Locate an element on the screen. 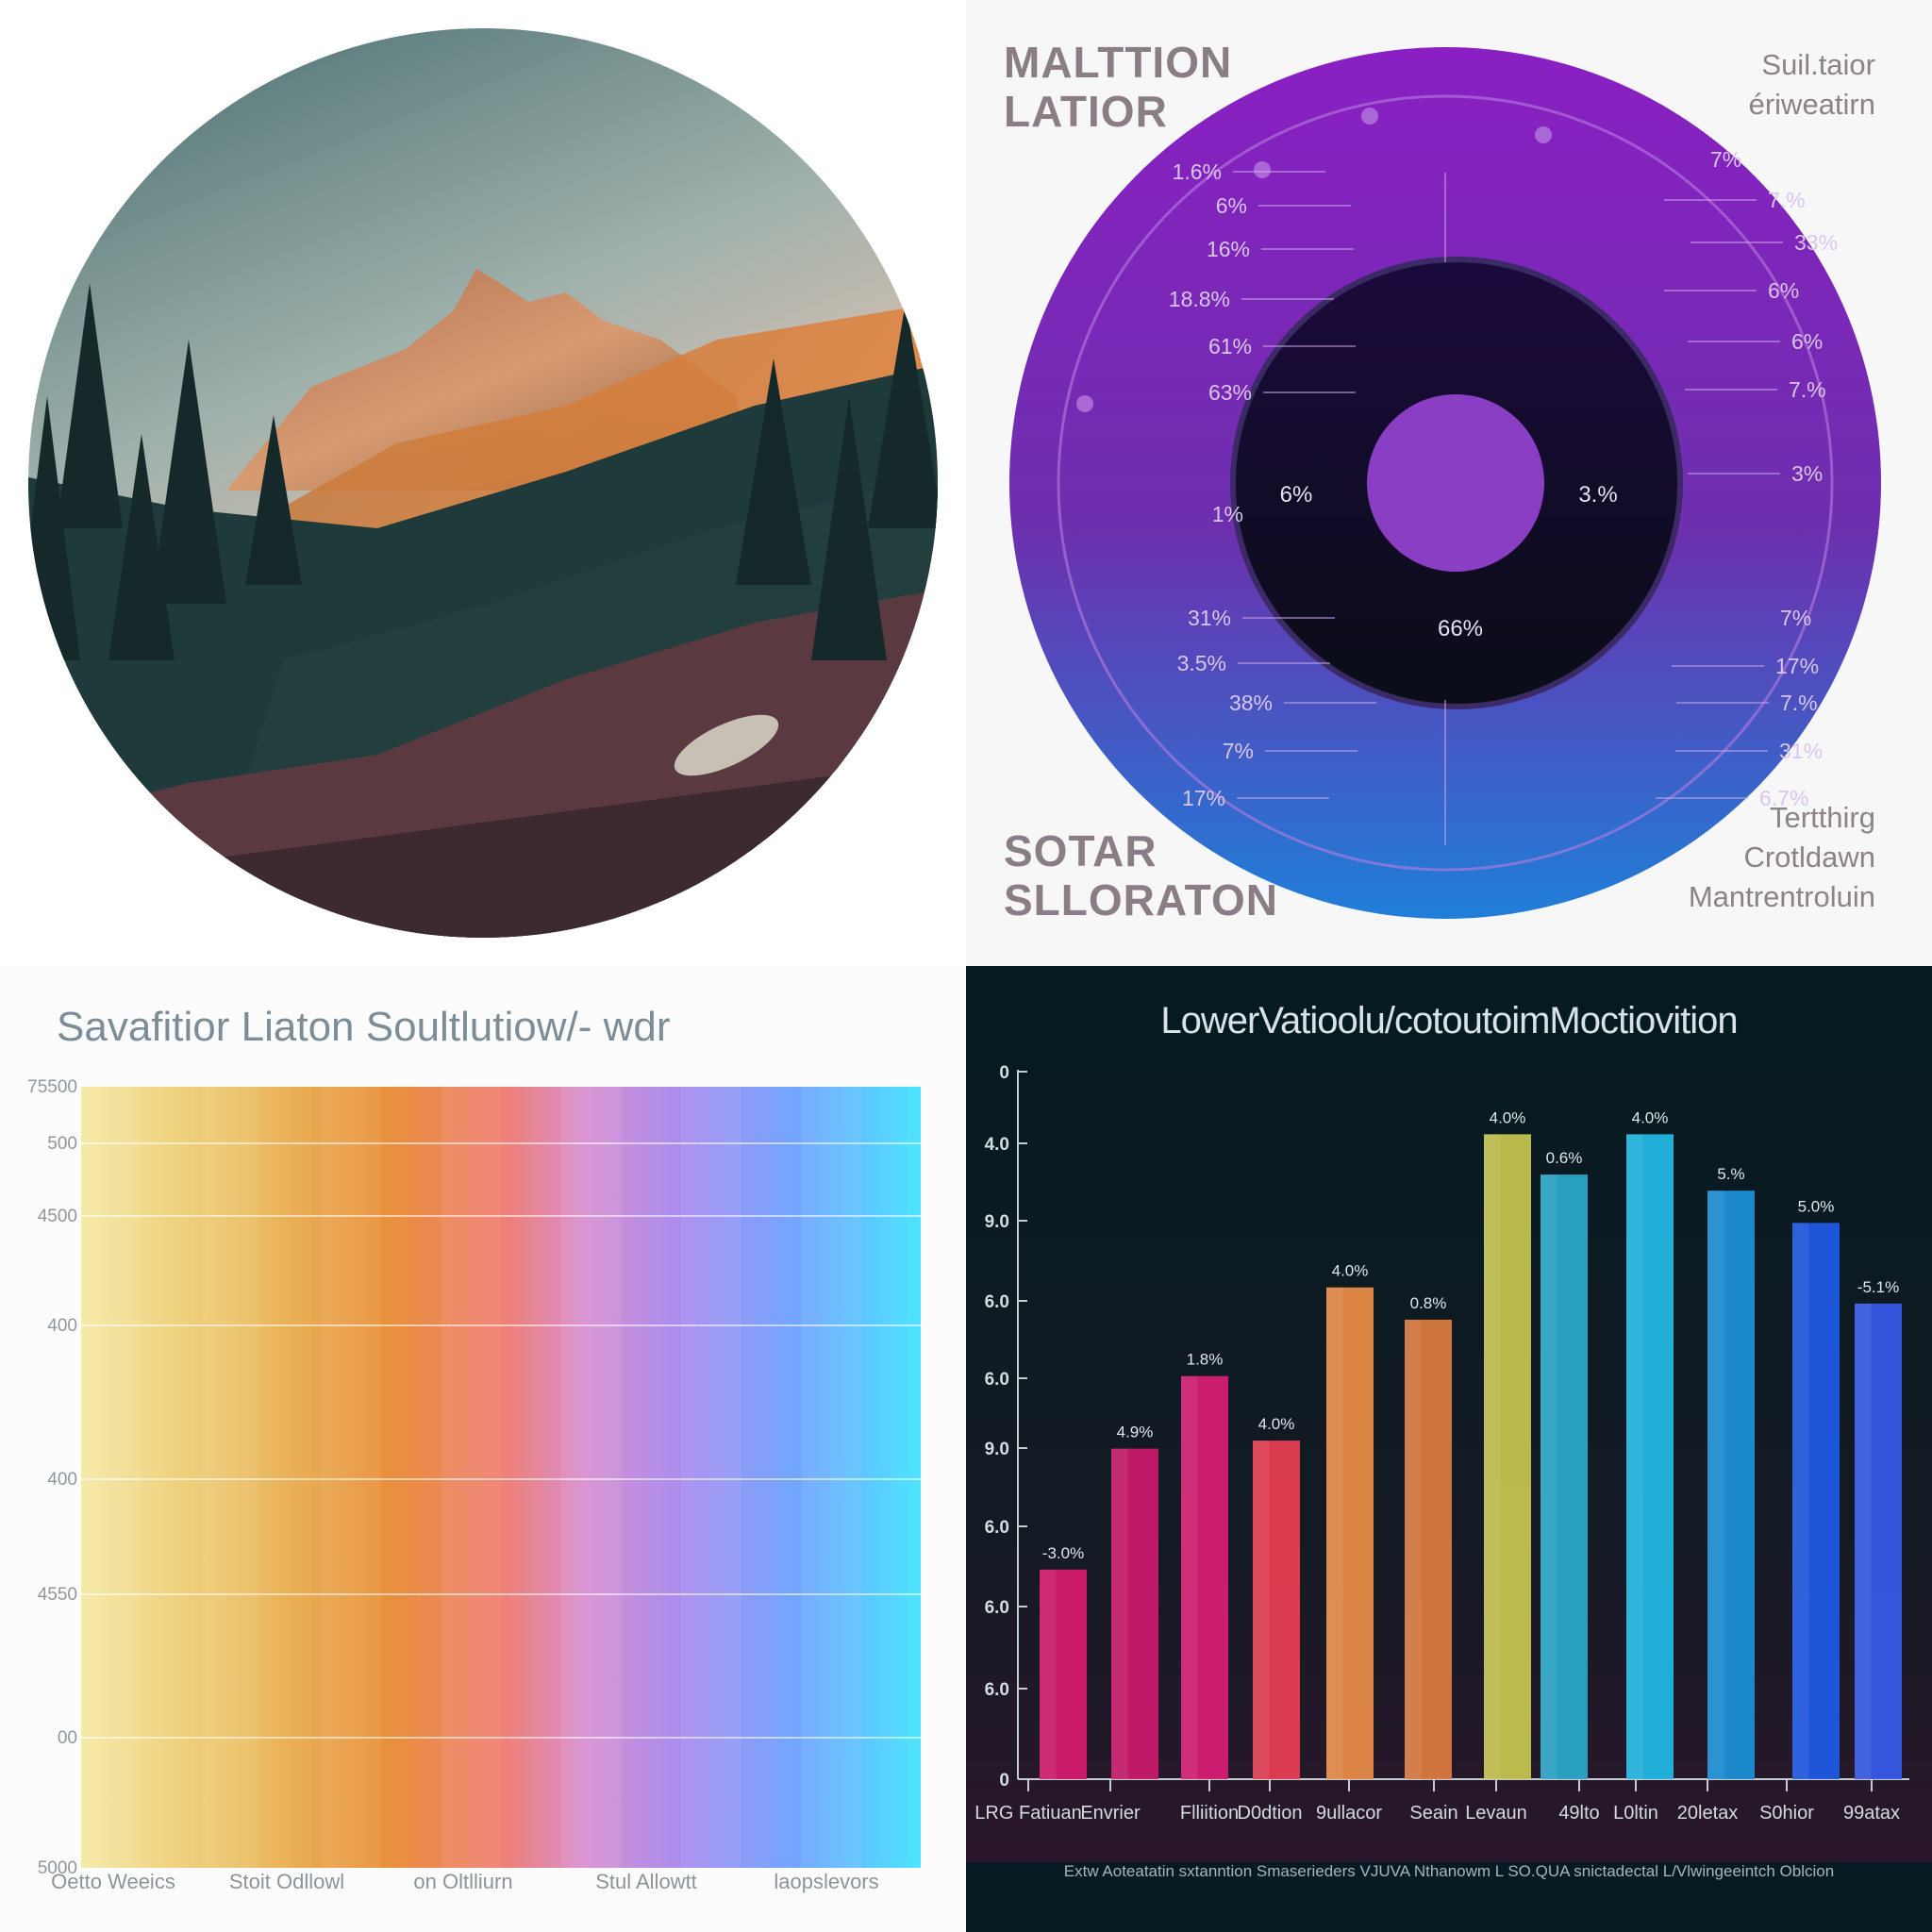 The width and height of the screenshot is (1932, 1932). gradient-x-tick: Oetto Weeics is located at coordinates (113, 1882).